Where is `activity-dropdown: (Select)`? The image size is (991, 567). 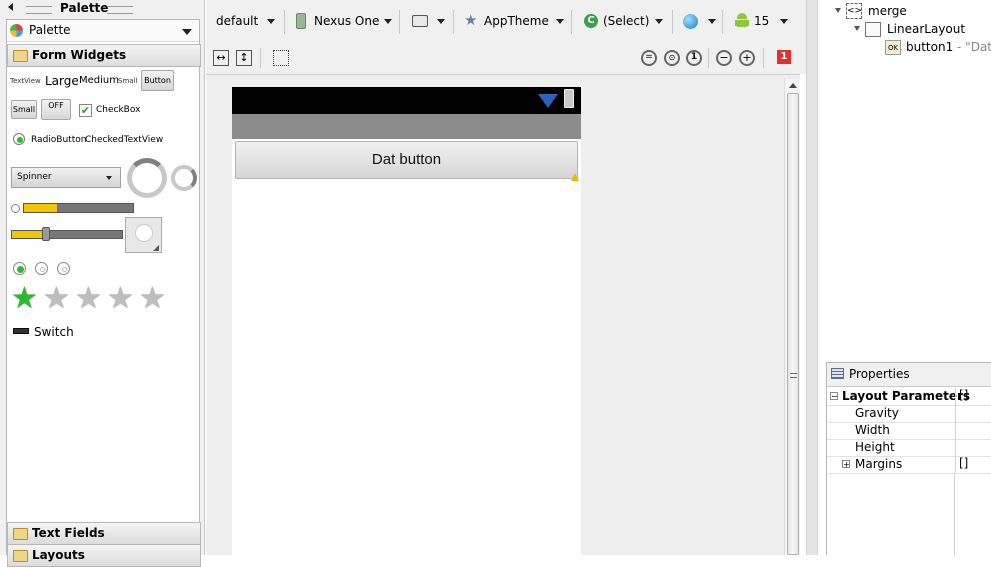
activity-dropdown: (Select) is located at coordinates (626, 21).